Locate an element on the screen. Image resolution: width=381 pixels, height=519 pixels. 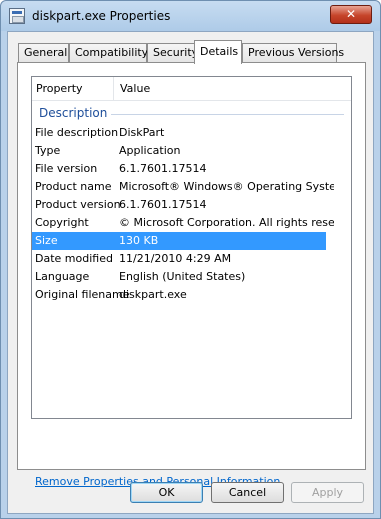
table-row: Language English (United States) is located at coordinates (191, 277).